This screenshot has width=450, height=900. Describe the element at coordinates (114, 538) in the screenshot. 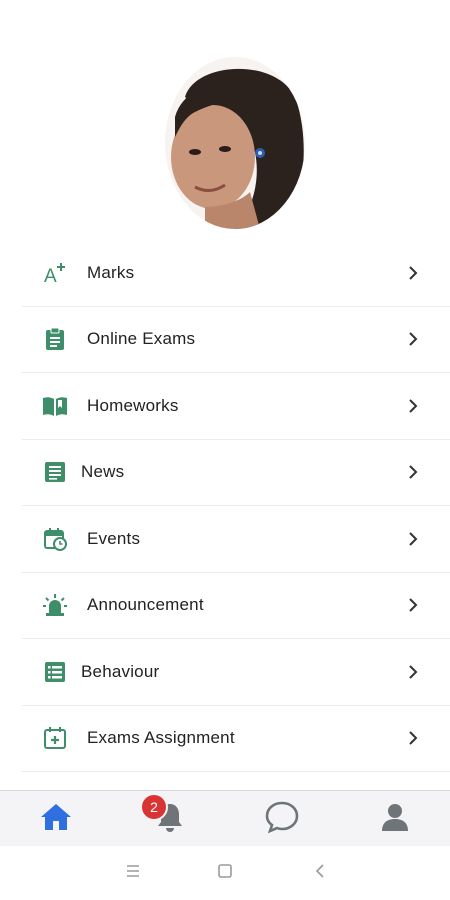

I see `menu-item-label: Events` at that location.